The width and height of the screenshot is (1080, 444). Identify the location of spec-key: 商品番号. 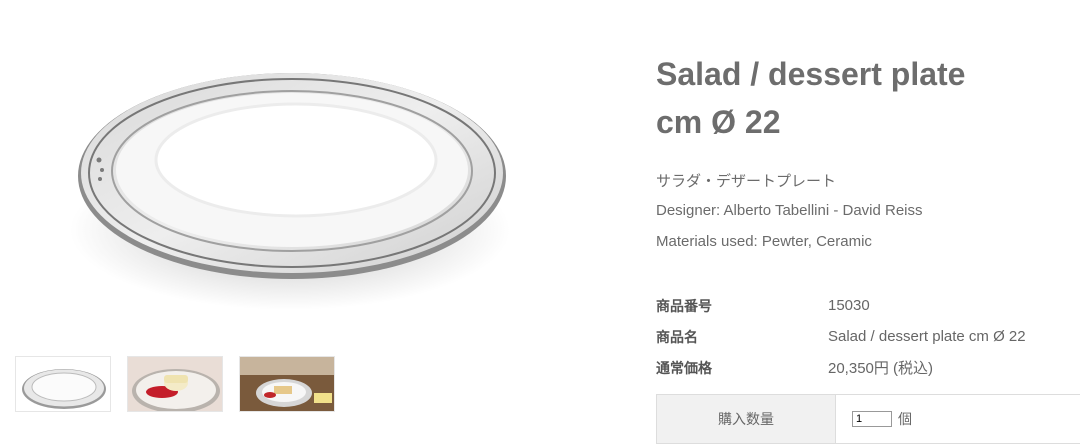
(684, 306).